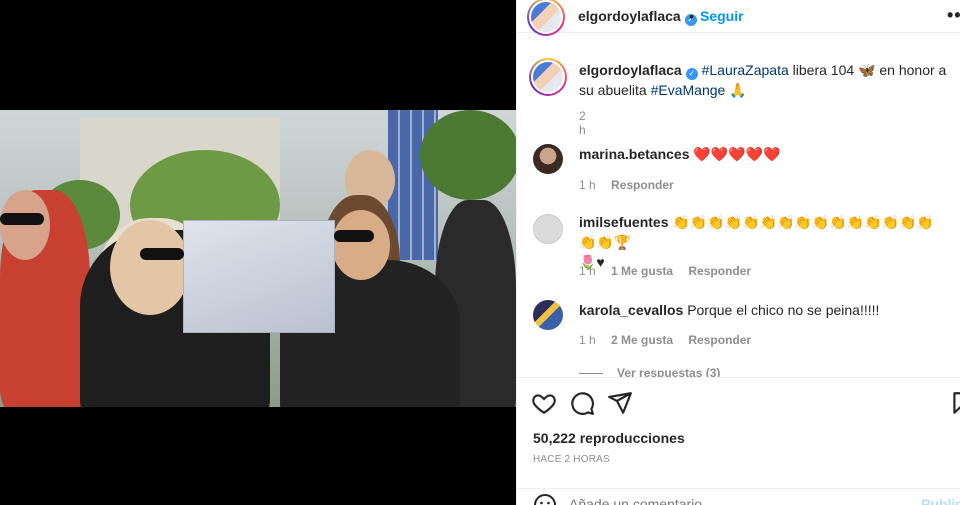 This screenshot has width=960, height=505. I want to click on post-header: elgordoylaflaca✓ • Seguir •••, so click(738, 18).